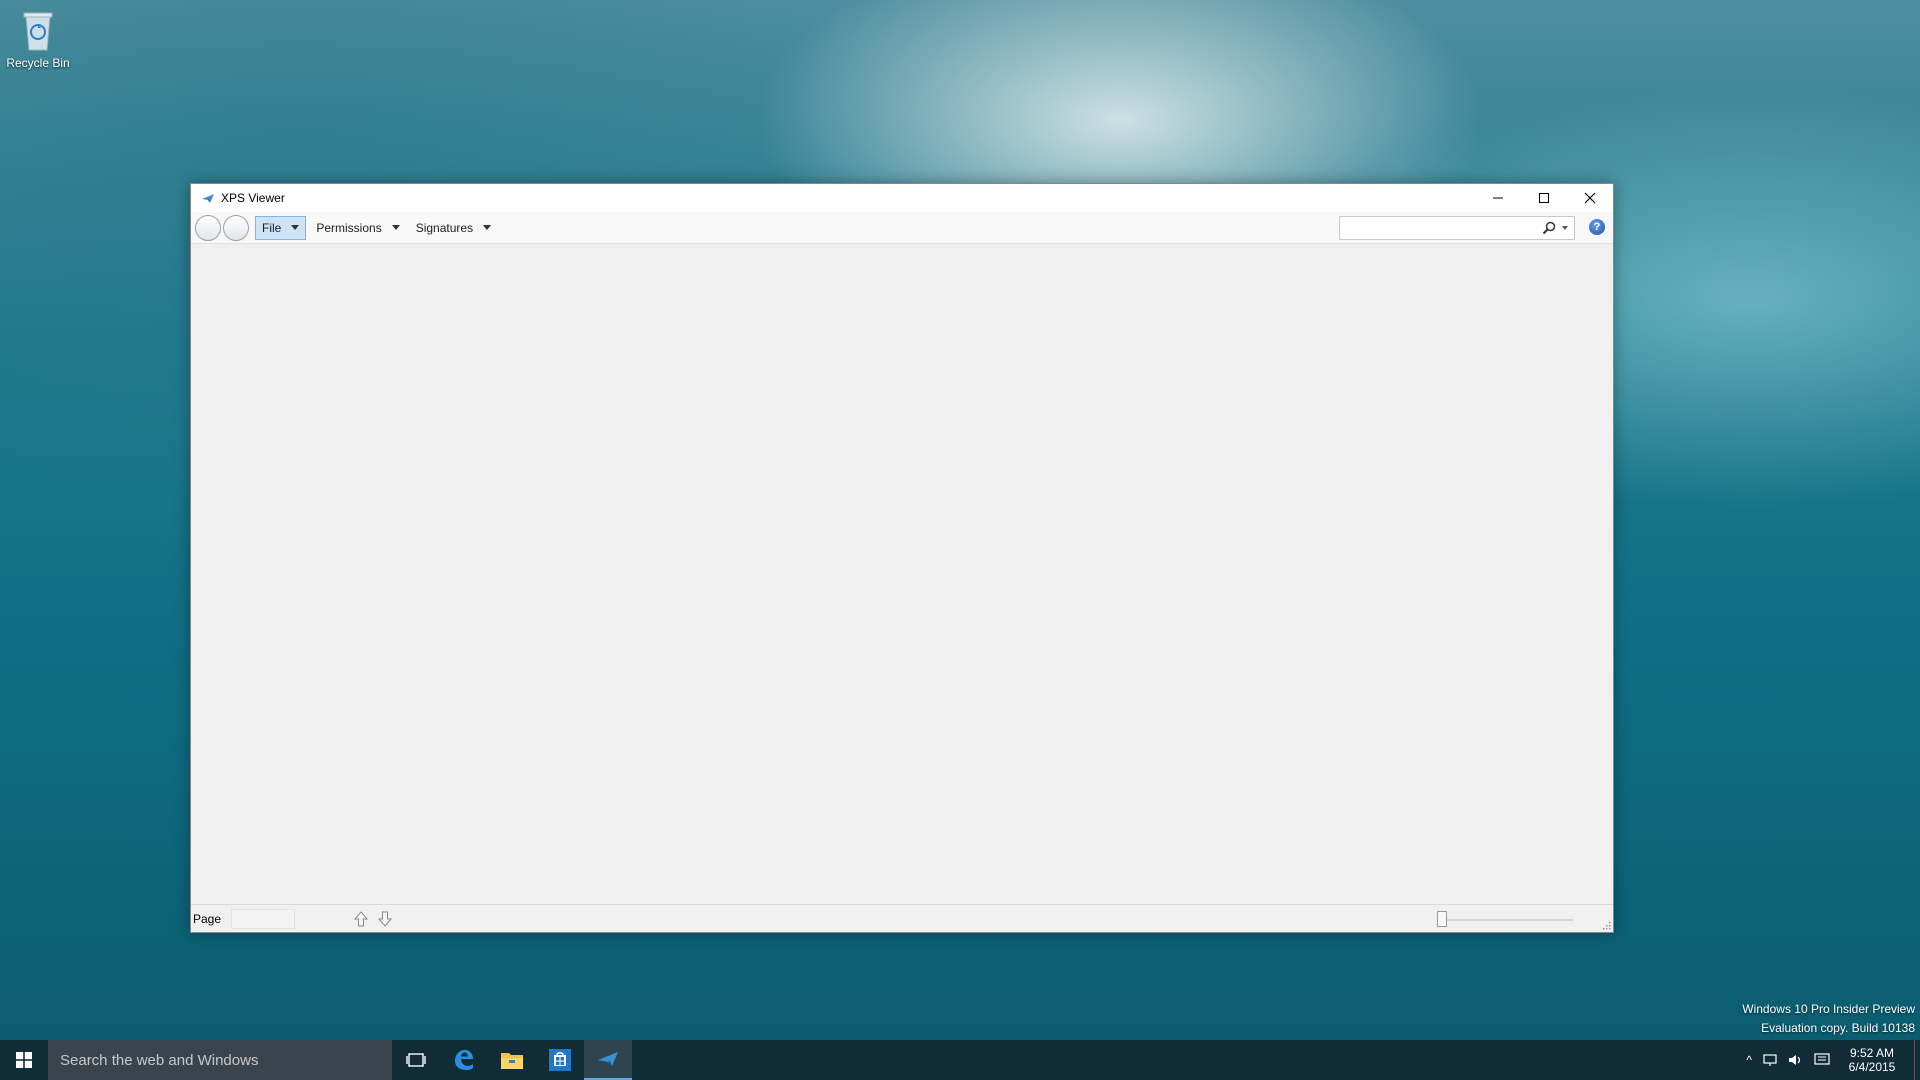 This screenshot has height=1080, width=1920. I want to click on resize-grip-icon, so click(1607, 926).